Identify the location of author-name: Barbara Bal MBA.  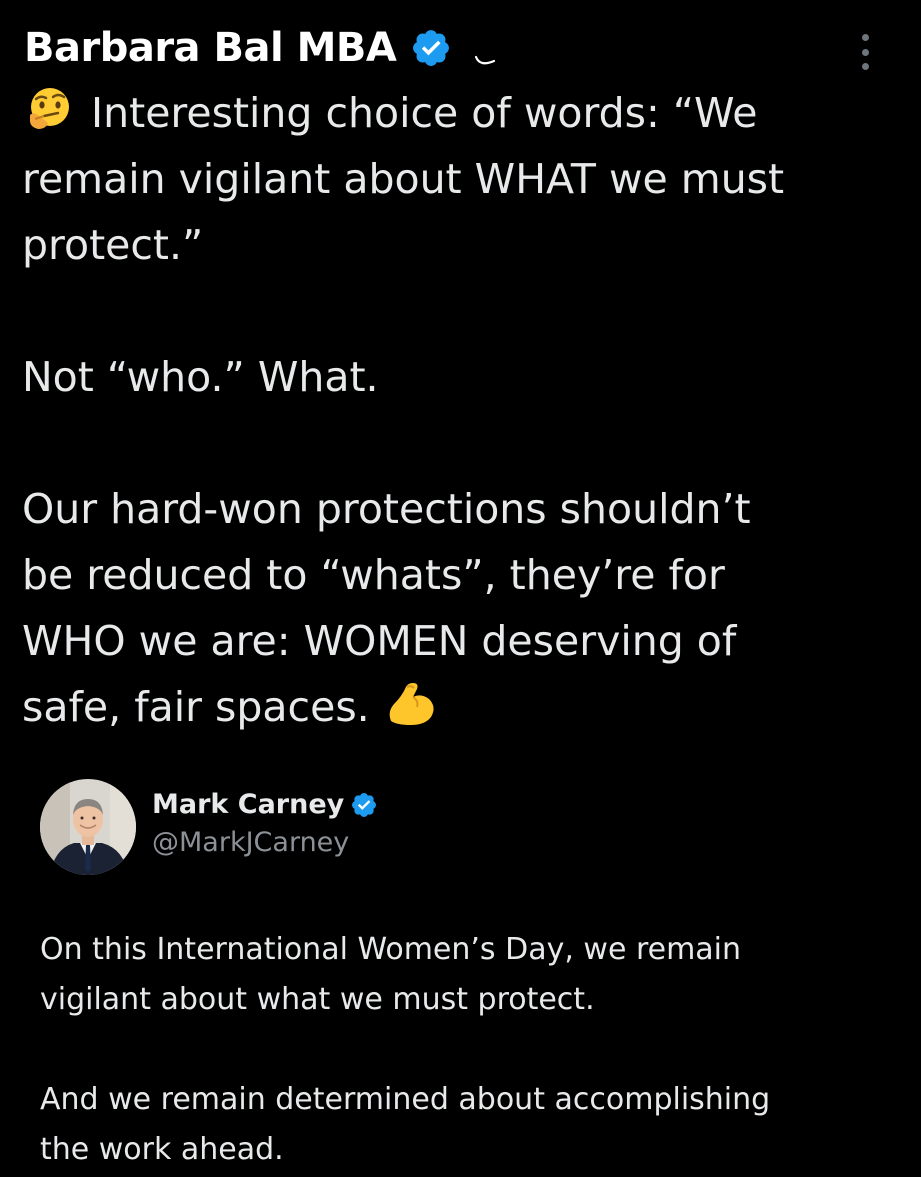
(210, 48).